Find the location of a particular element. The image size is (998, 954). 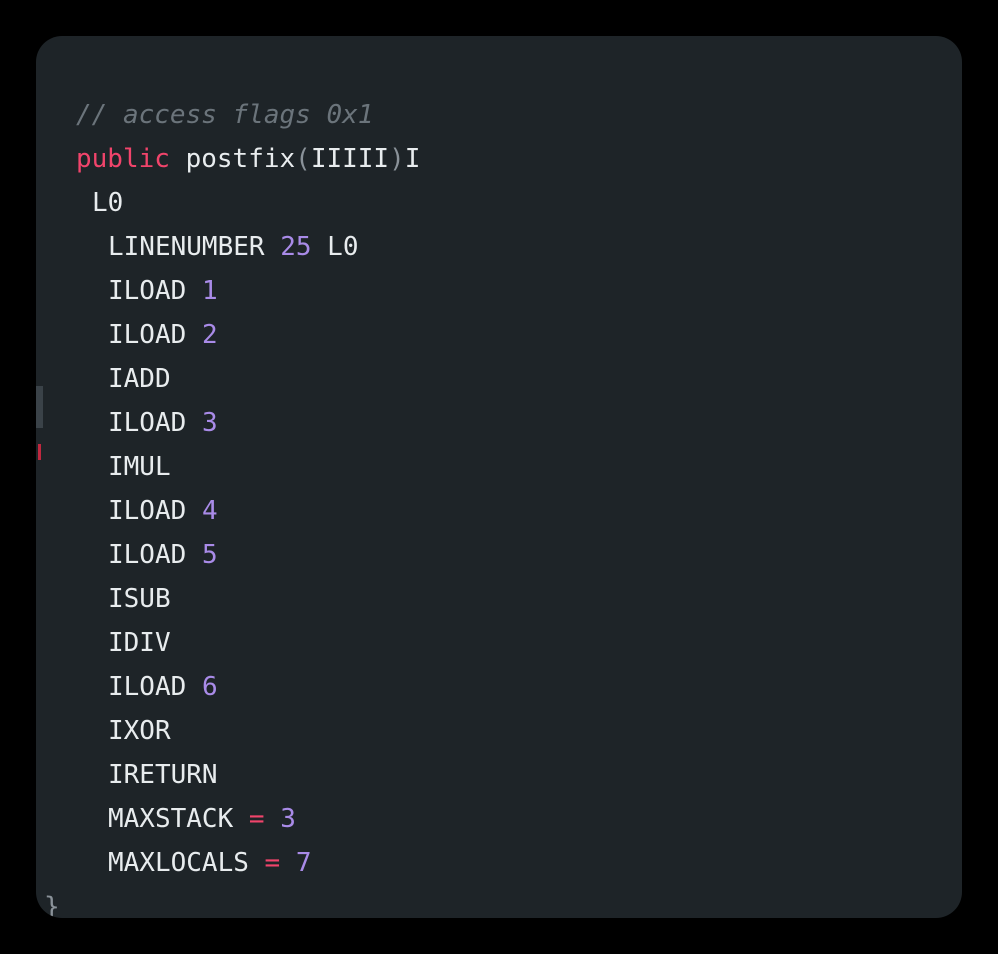

instruction-line: ILOAD 6 is located at coordinates (163, 687).